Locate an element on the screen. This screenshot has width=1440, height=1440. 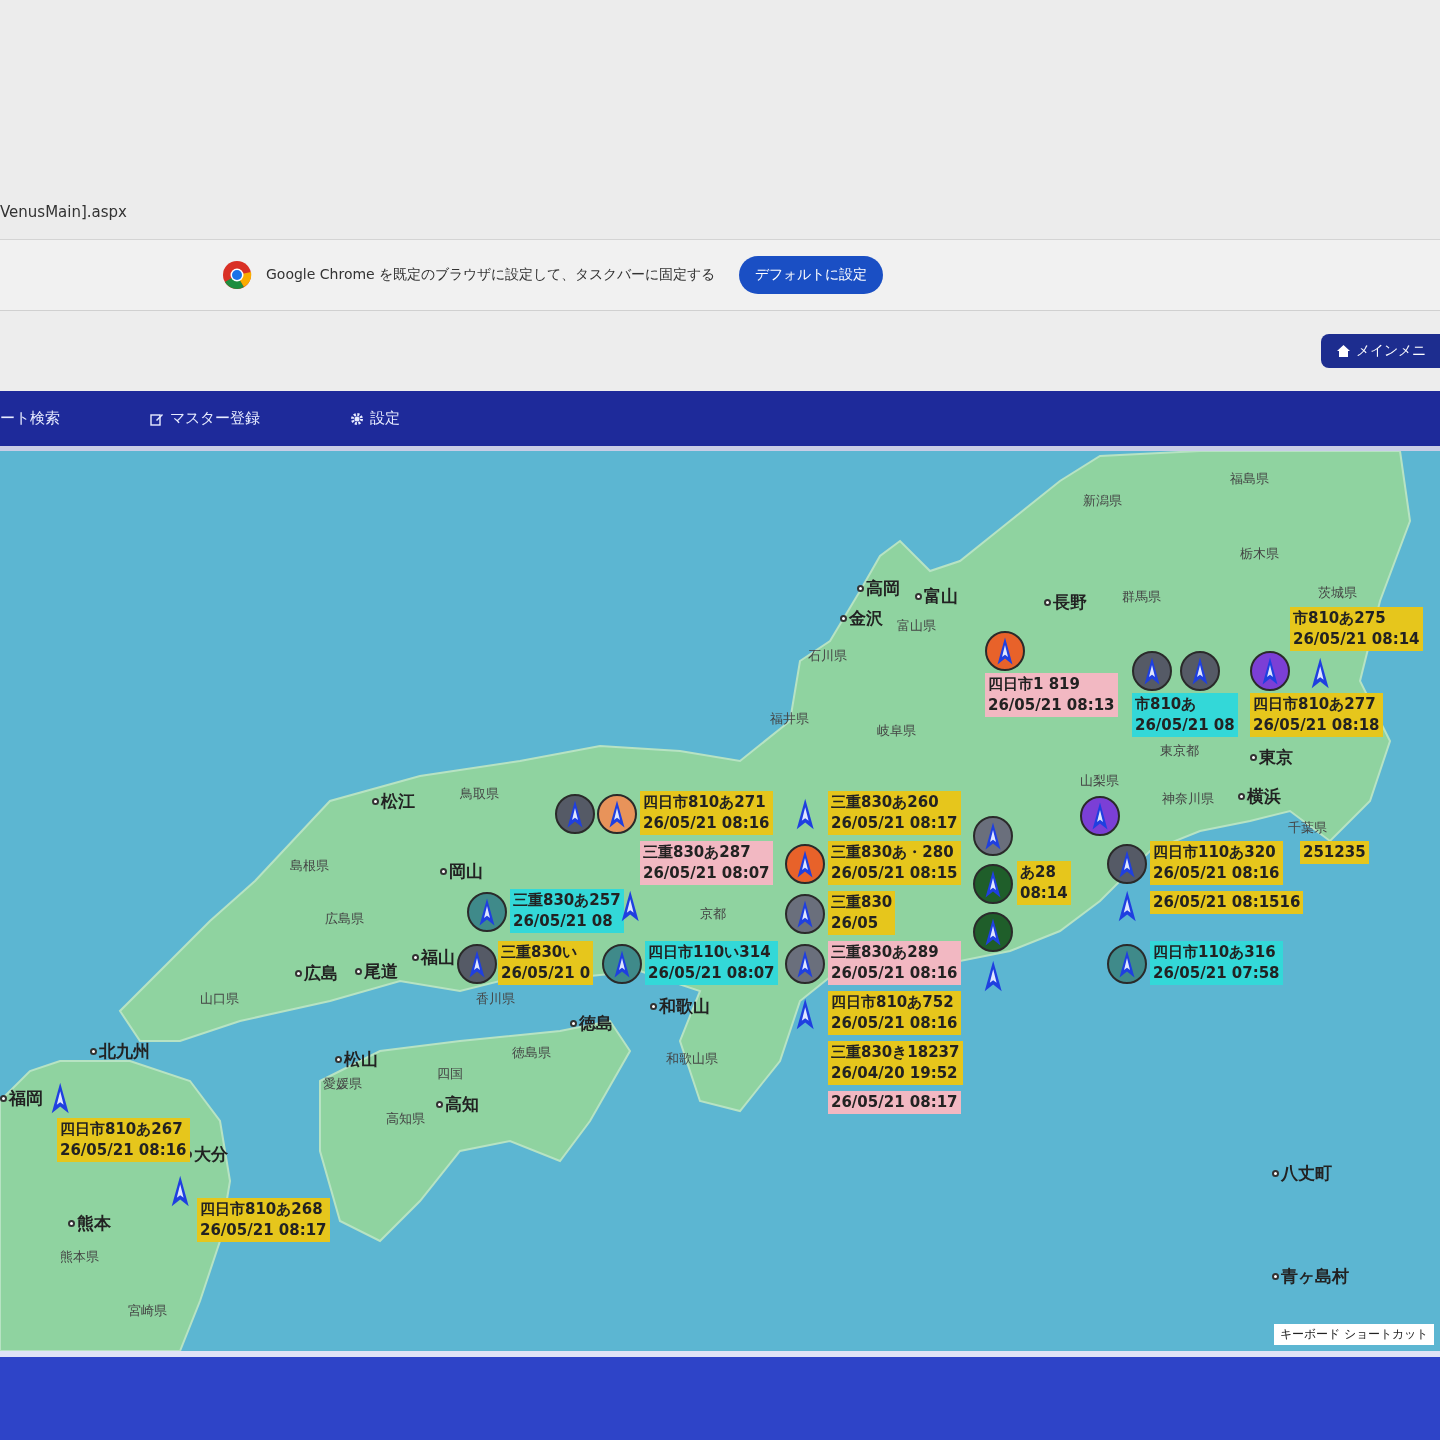
page-url: VenusMain].aspx is located at coordinates (63, 212).